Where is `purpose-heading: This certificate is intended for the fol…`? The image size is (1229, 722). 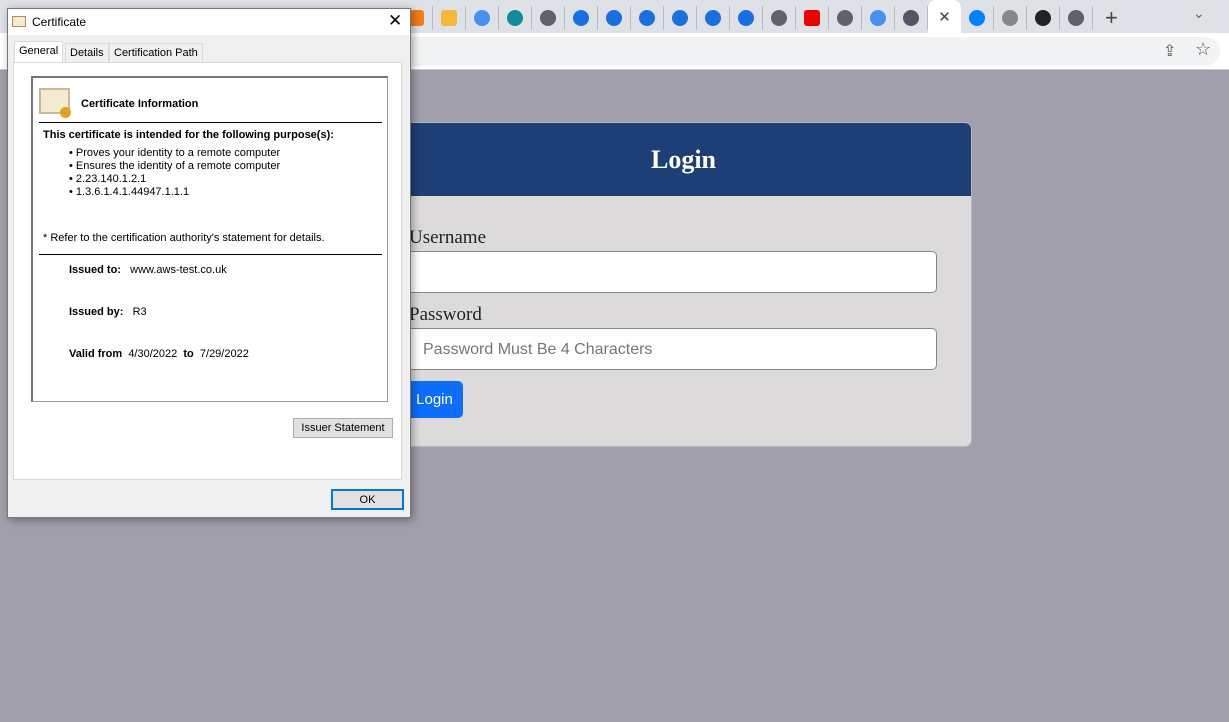
purpose-heading: This certificate is intended for the fol… is located at coordinates (188, 135).